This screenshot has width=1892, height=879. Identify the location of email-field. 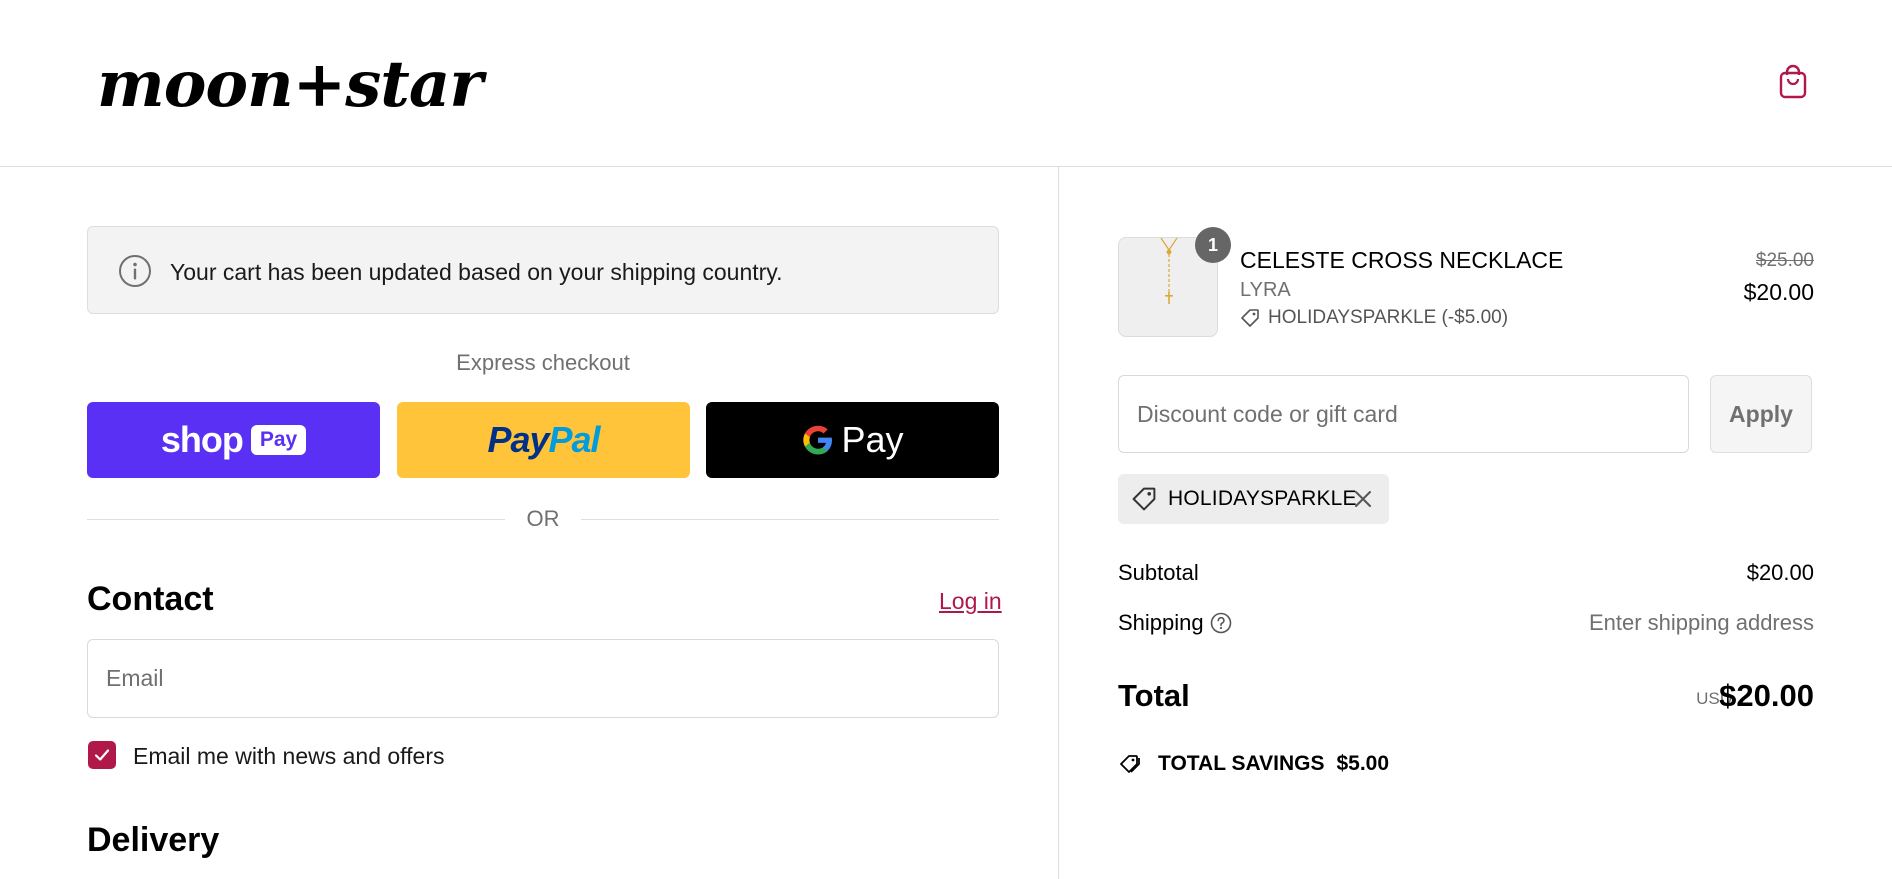
(543, 678).